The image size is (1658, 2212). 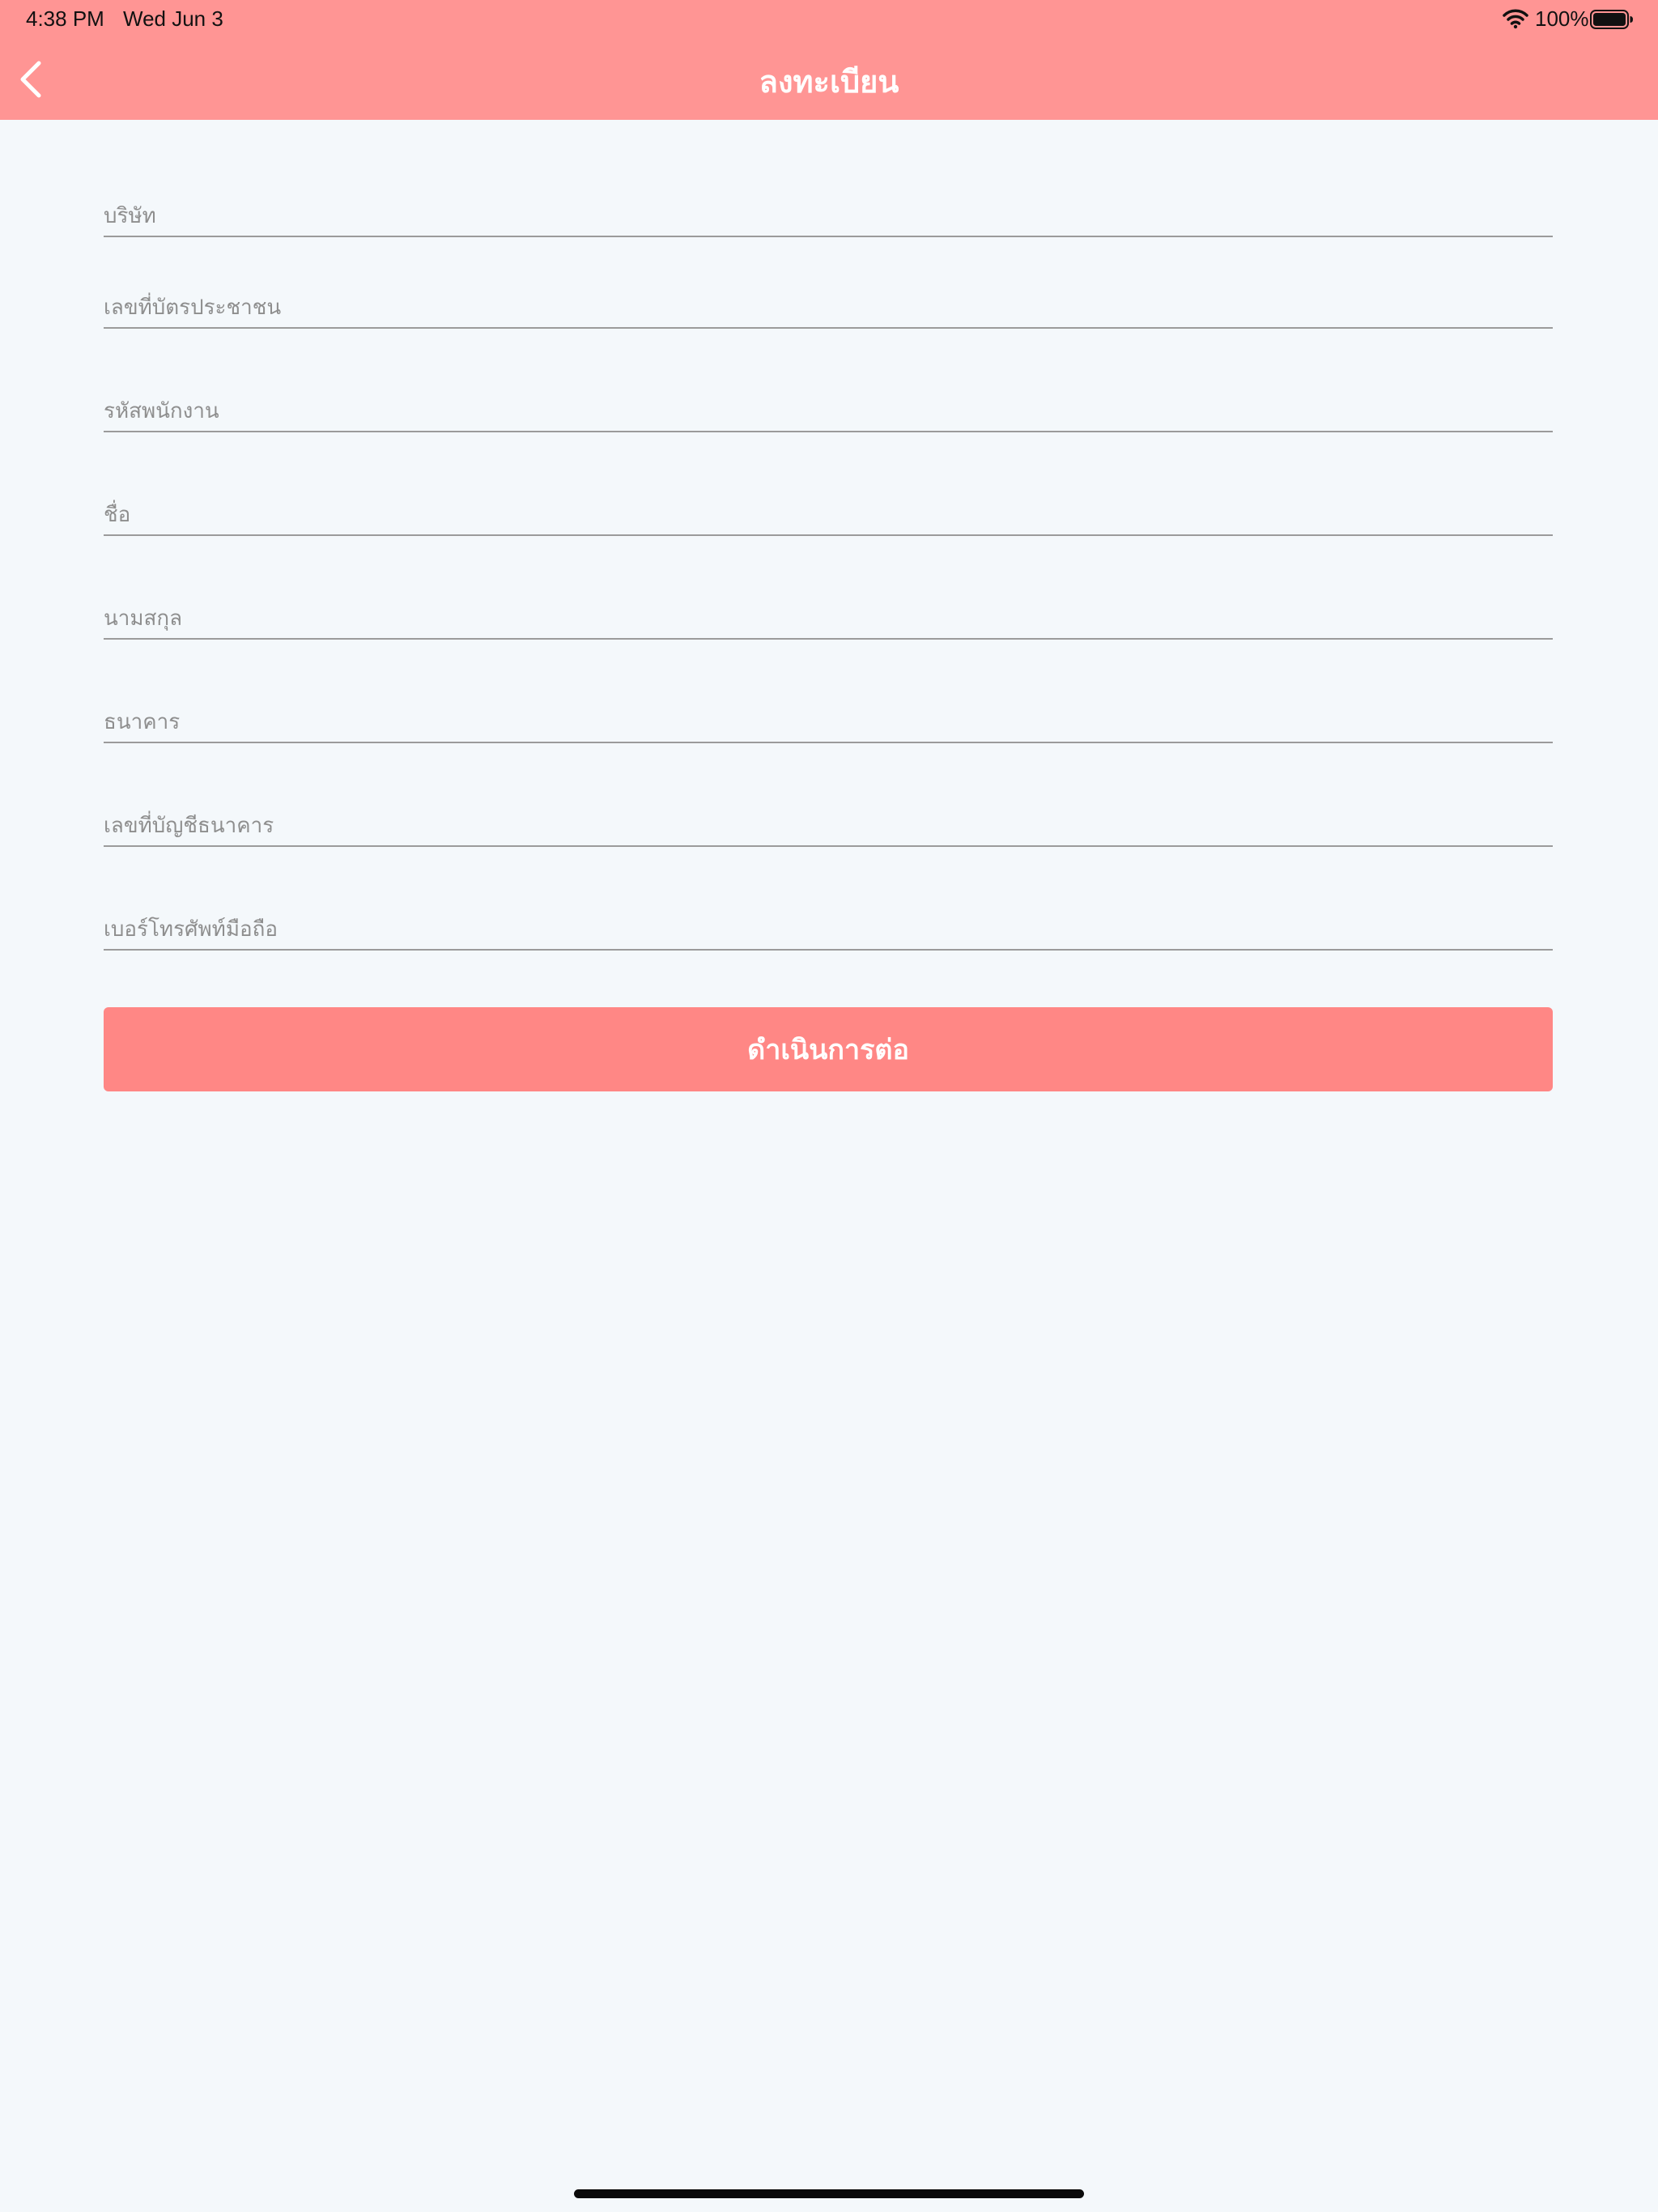 What do you see at coordinates (829, 19) in the screenshot?
I see `status-bar: 4:38 PM Wed Jun 3 100%` at bounding box center [829, 19].